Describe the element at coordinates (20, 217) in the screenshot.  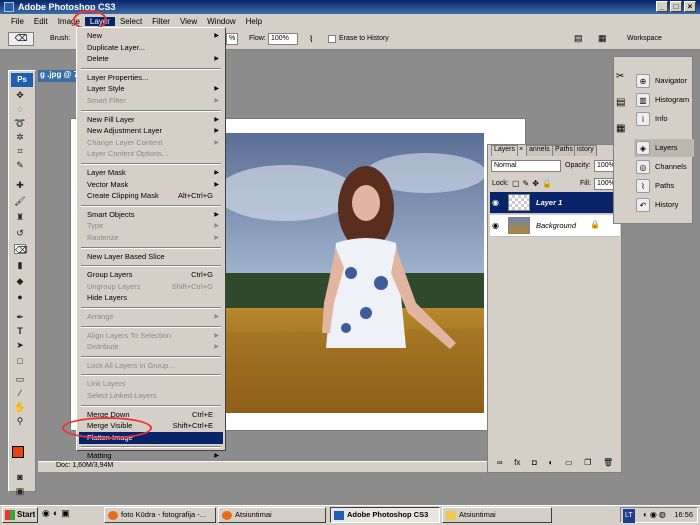
I see `clone-stamp-icon: ♜` at that location.